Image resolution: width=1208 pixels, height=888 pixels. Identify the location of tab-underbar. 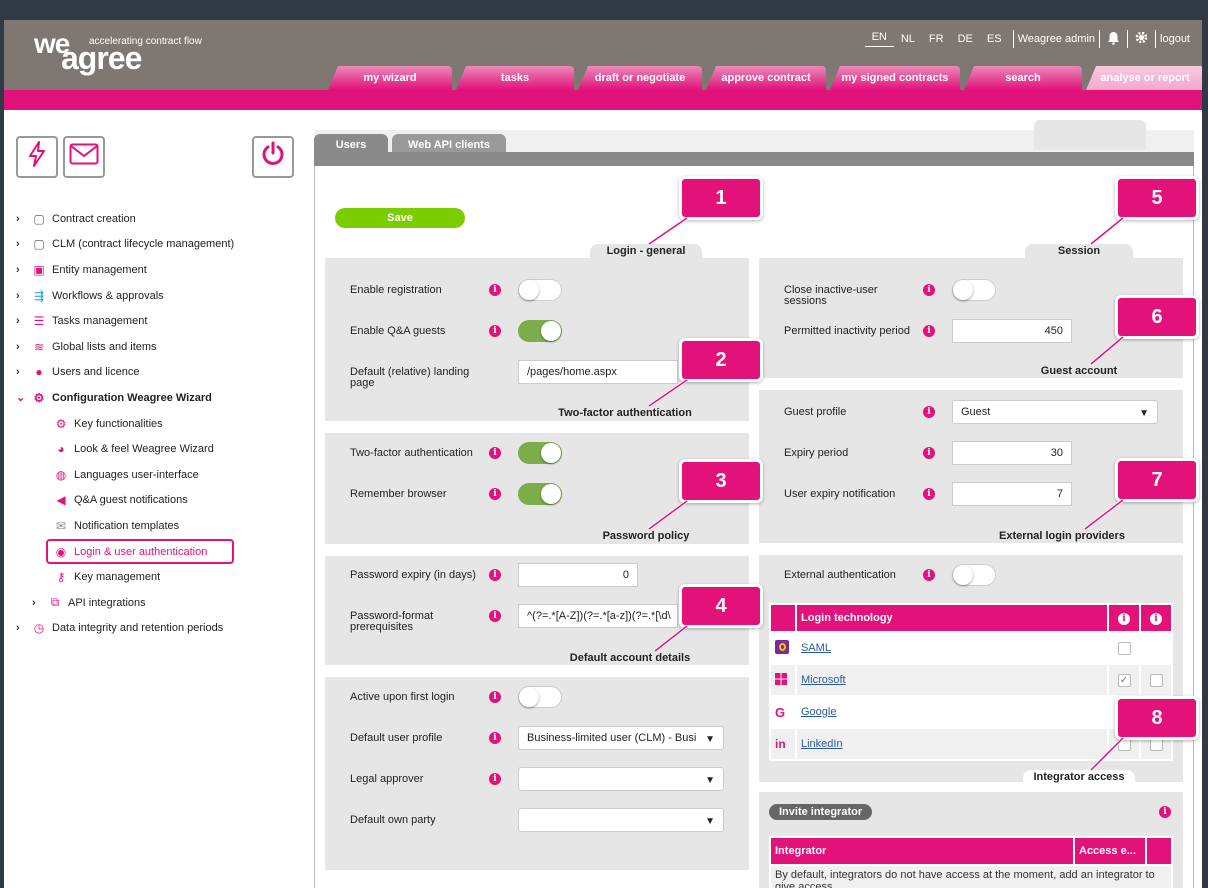
(754, 159).